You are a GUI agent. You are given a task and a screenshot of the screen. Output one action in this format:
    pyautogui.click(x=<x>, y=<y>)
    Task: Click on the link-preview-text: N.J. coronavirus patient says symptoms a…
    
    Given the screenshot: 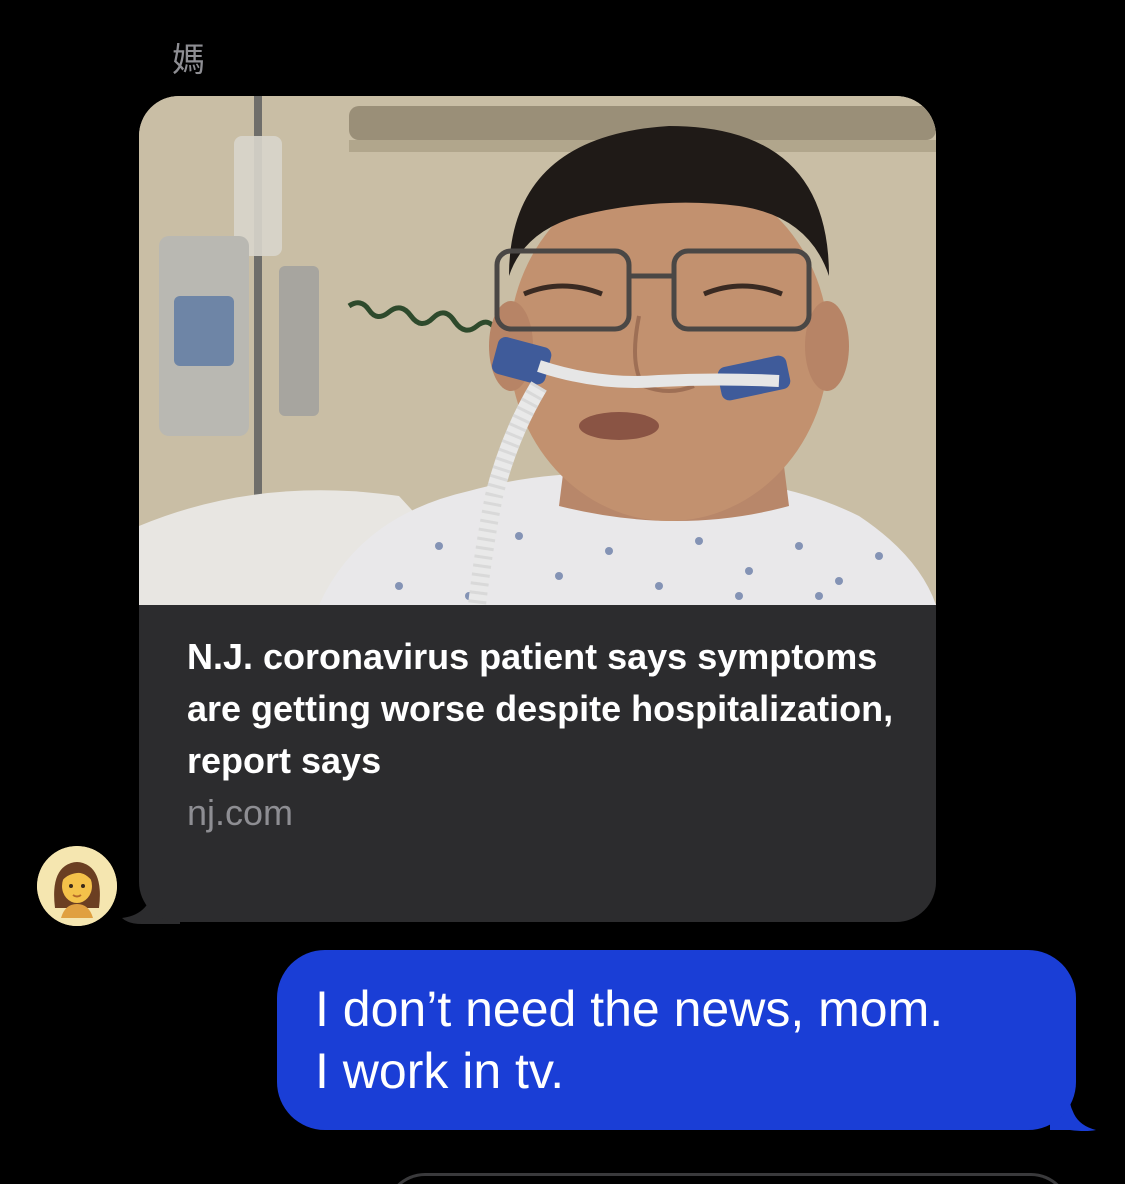 What is the action you would take?
    pyautogui.click(x=547, y=735)
    